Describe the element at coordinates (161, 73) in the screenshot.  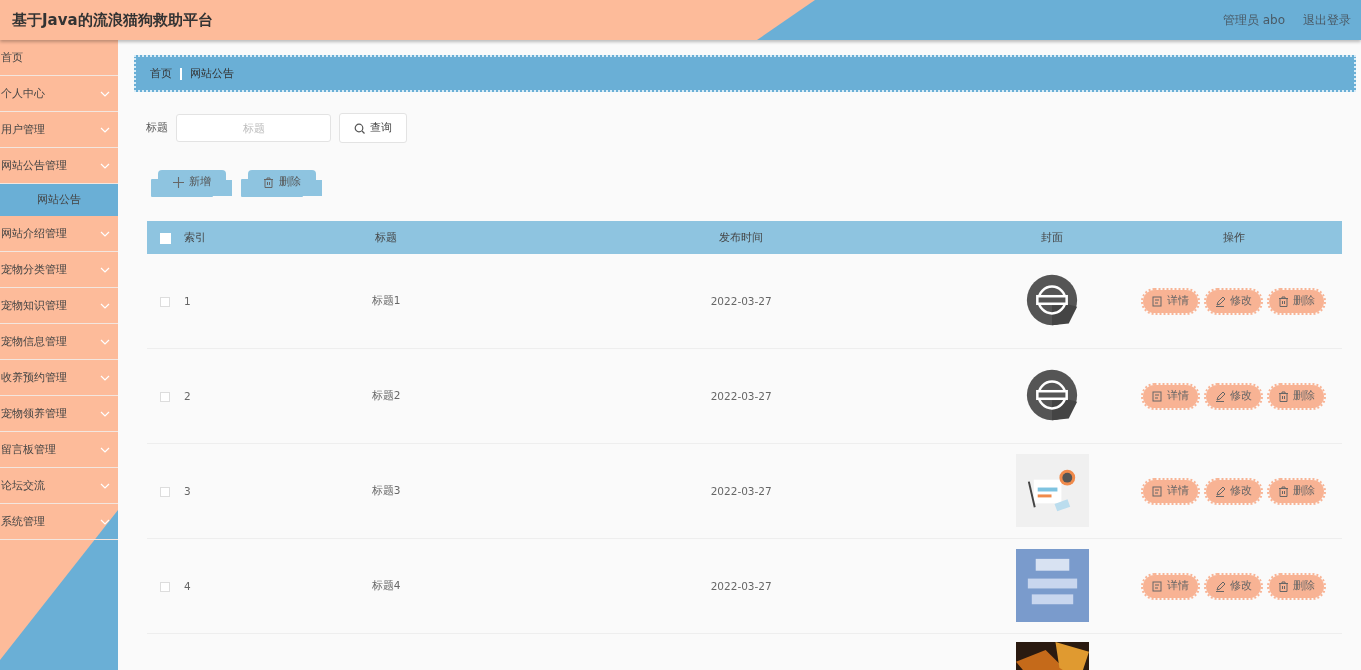
I see `breadcrumb-item: 首页` at that location.